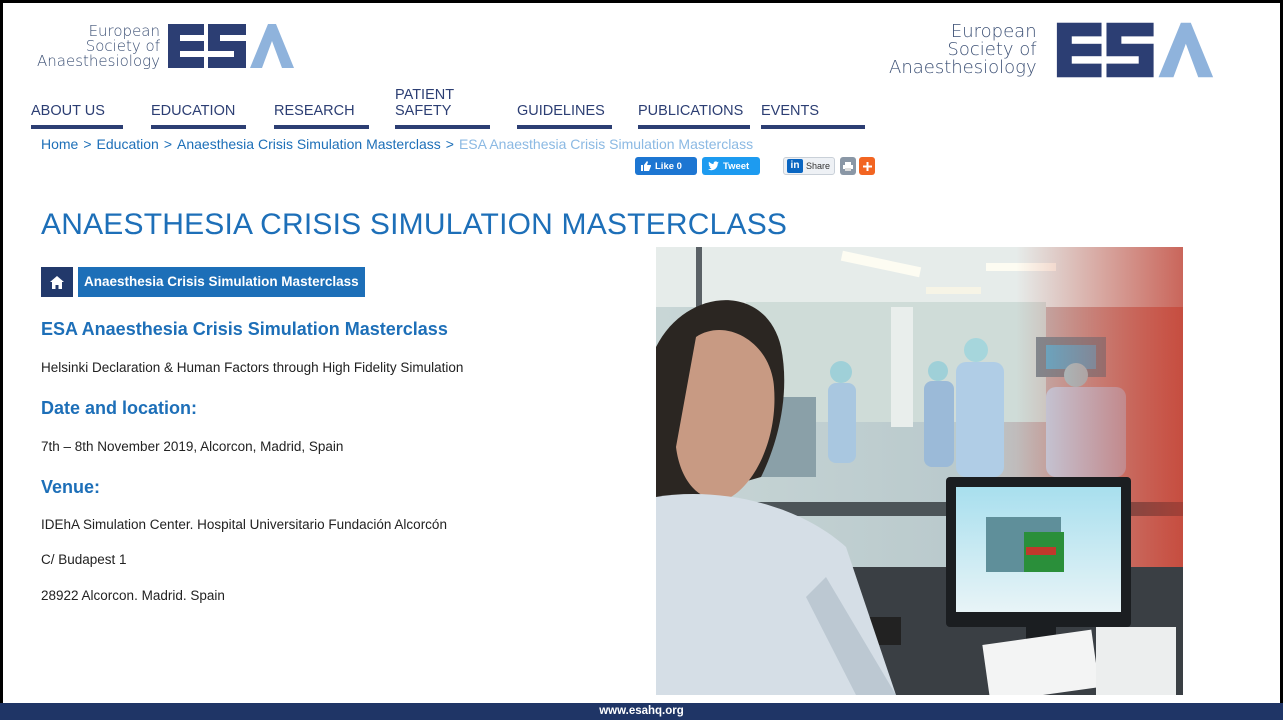 The image size is (1283, 720). I want to click on like-label: Like 0, so click(668, 166).